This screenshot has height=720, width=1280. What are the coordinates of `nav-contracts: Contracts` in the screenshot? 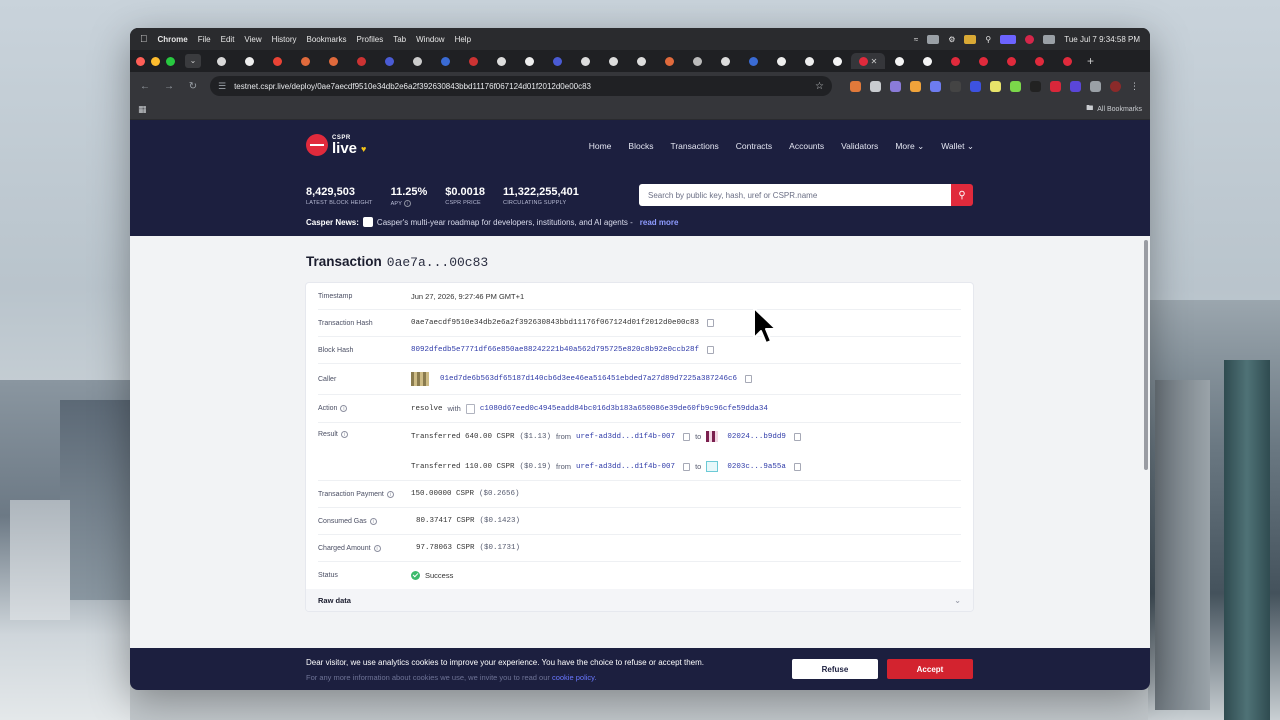 It's located at (754, 146).